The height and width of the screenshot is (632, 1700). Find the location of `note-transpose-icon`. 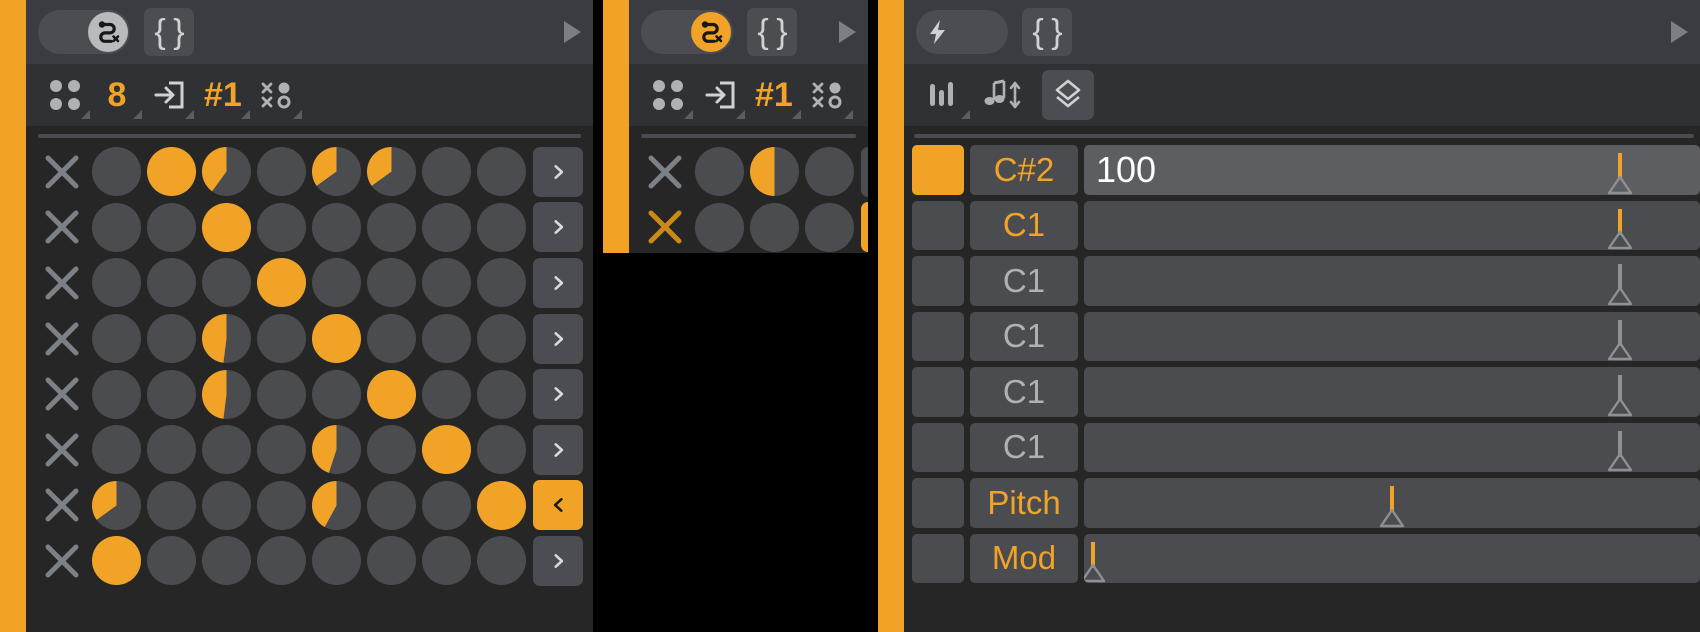

note-transpose-icon is located at coordinates (1002, 95).